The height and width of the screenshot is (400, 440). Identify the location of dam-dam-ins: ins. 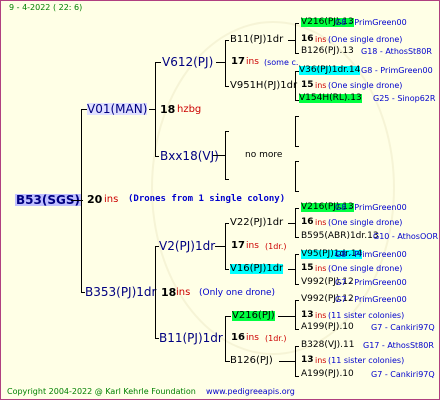
(252, 338).